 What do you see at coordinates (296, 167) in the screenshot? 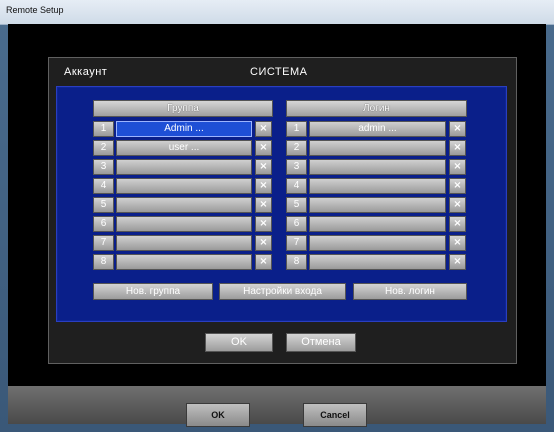
I see `login-row-number: 3` at bounding box center [296, 167].